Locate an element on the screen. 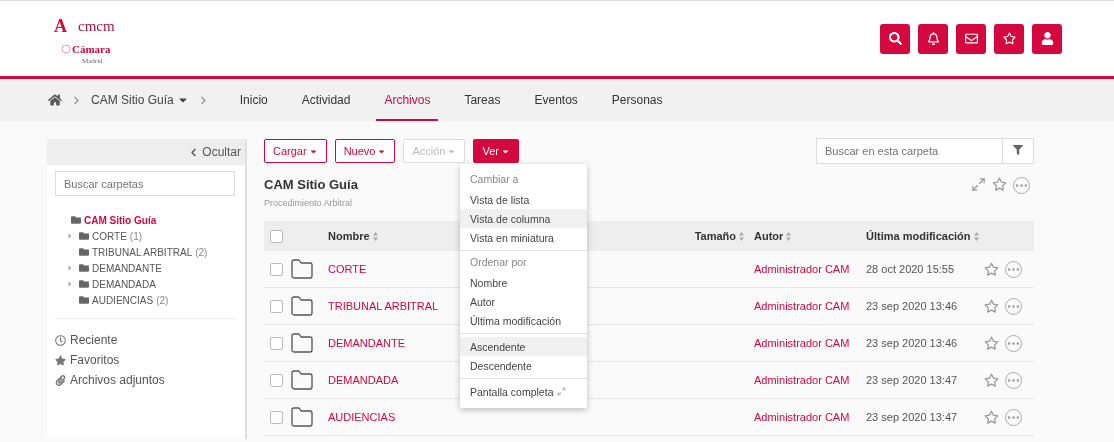  hide-button: Ocultar is located at coordinates (215, 152).